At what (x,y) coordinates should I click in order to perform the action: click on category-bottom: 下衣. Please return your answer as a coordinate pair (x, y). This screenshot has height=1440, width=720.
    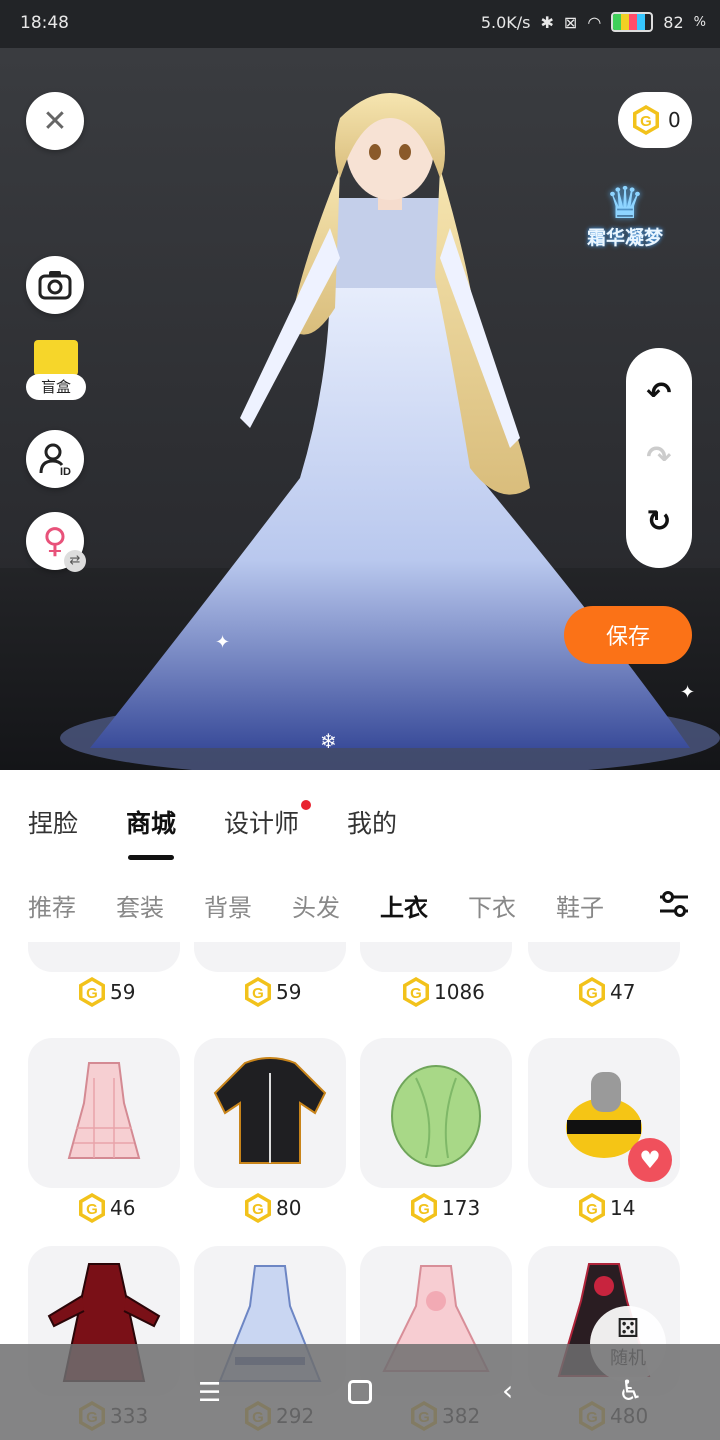
    Looking at the image, I should click on (492, 905).